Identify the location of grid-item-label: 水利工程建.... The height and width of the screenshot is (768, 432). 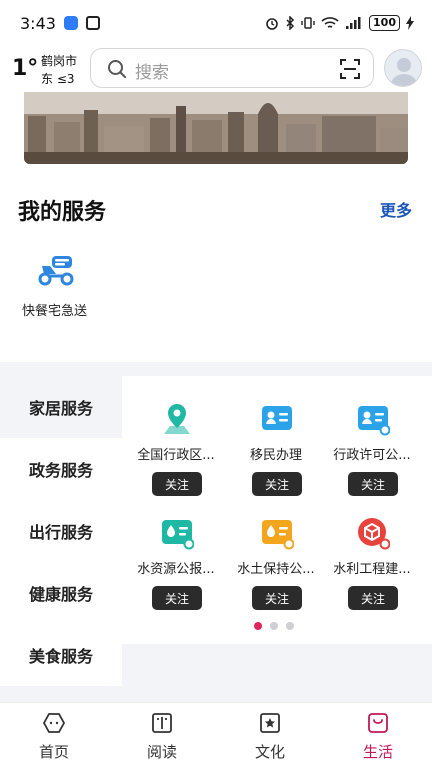
(372, 569).